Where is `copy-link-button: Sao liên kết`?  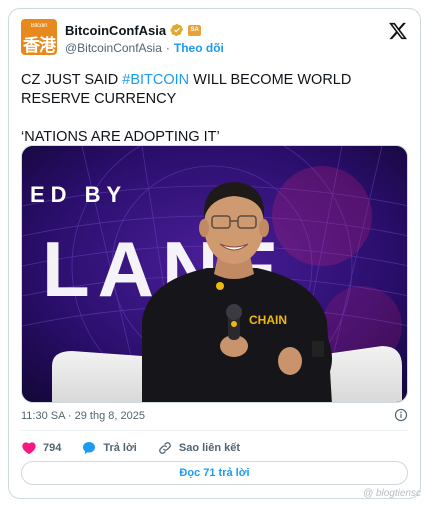
copy-link-button: Sao liên kết is located at coordinates (198, 448).